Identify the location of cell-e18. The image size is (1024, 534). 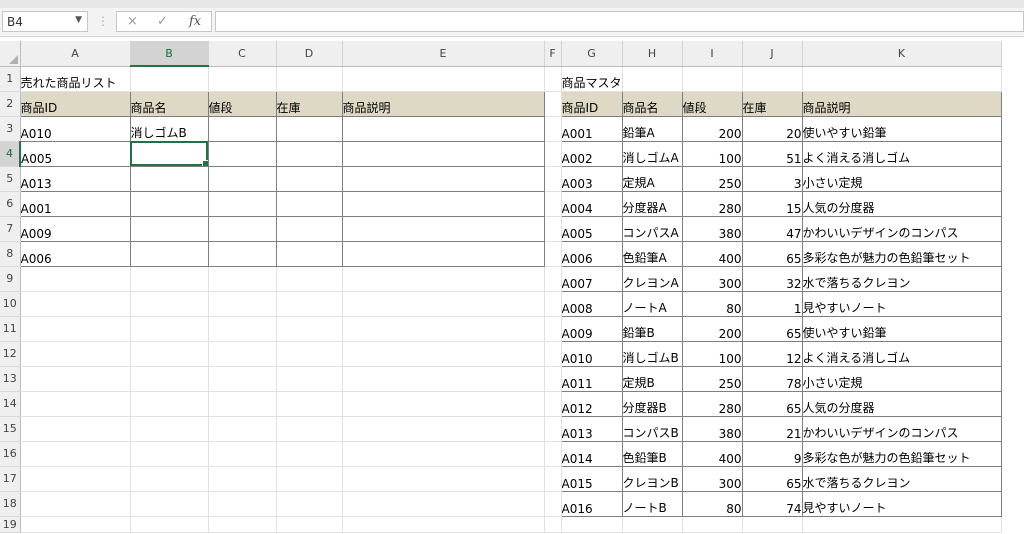
(443, 504).